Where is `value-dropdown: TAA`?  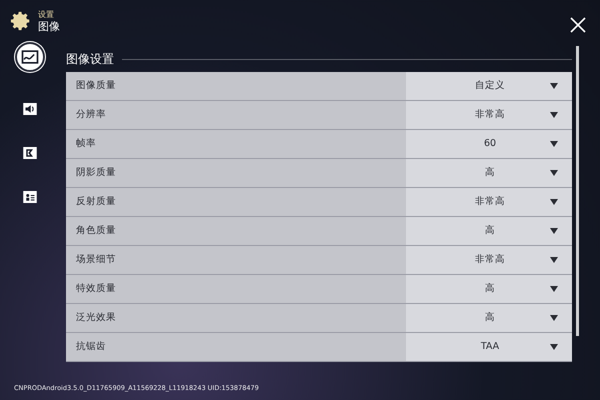
value-dropdown: TAA is located at coordinates (489, 347).